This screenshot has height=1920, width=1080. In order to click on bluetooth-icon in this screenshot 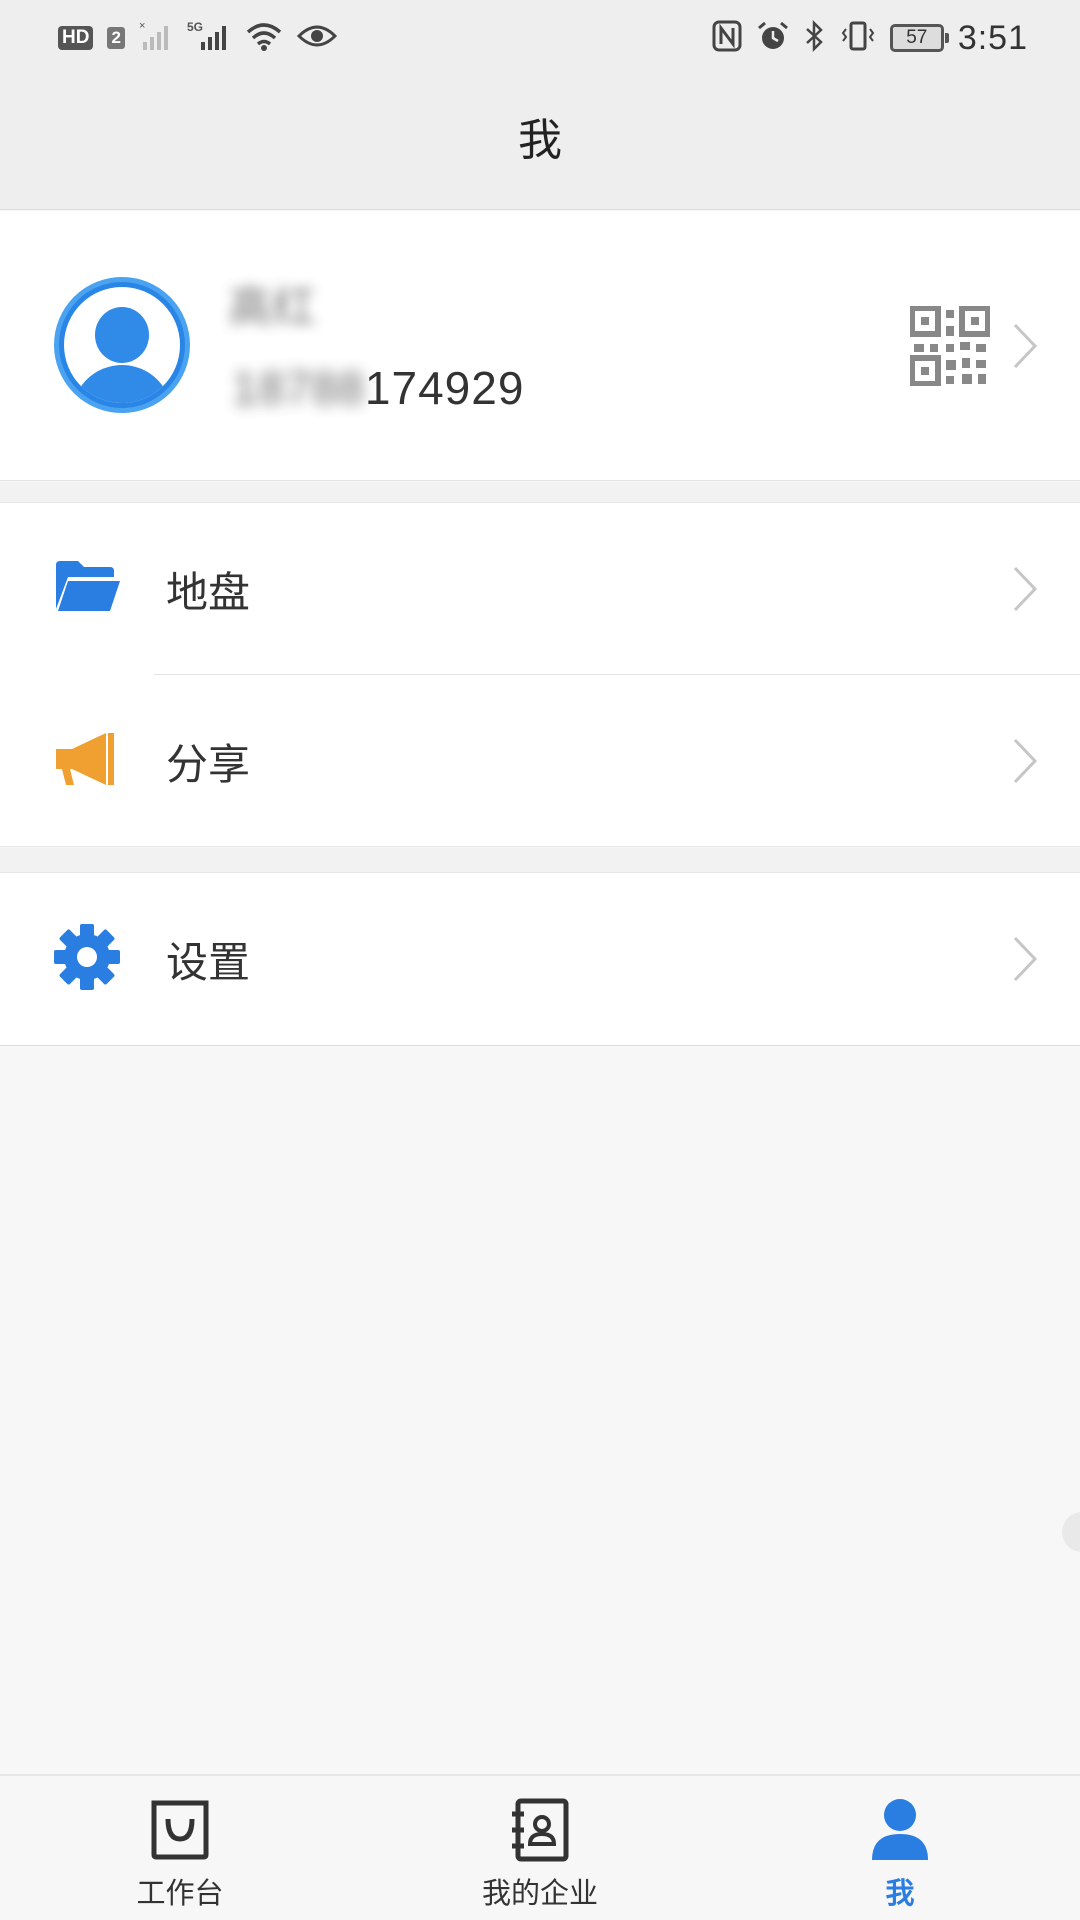, I will do `click(815, 37)`.